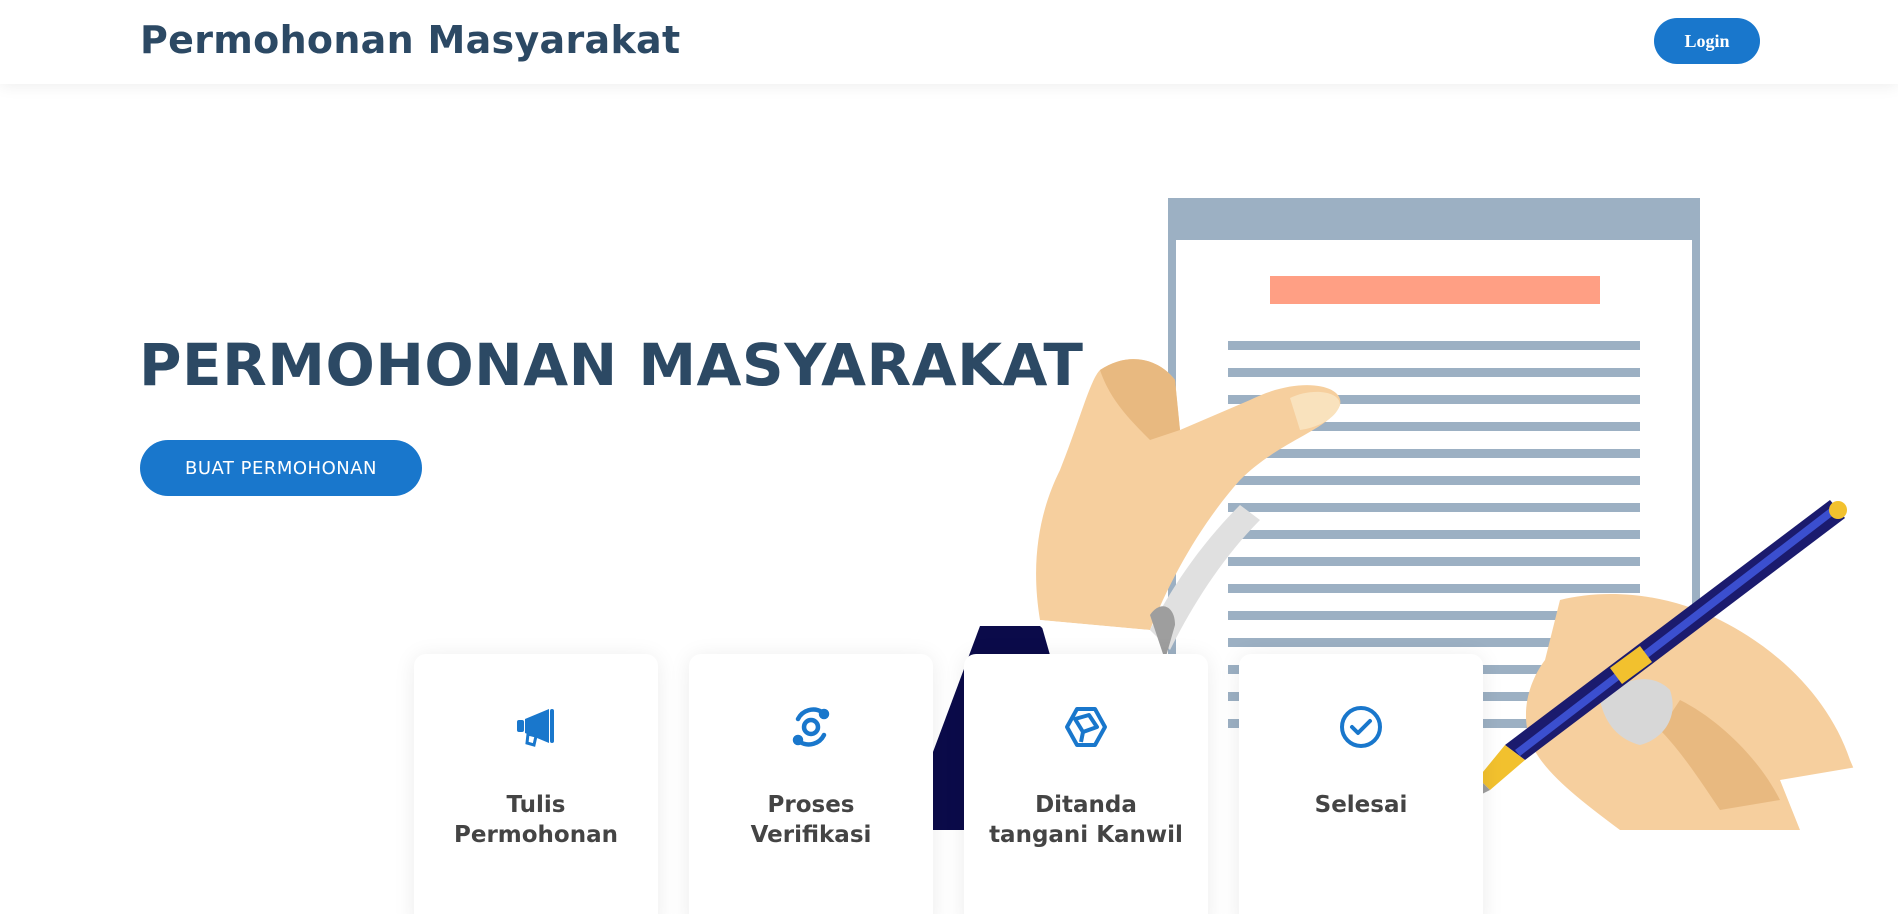  I want to click on step-card-proses-verifikasi: Proses Verifikasi, so click(811, 784).